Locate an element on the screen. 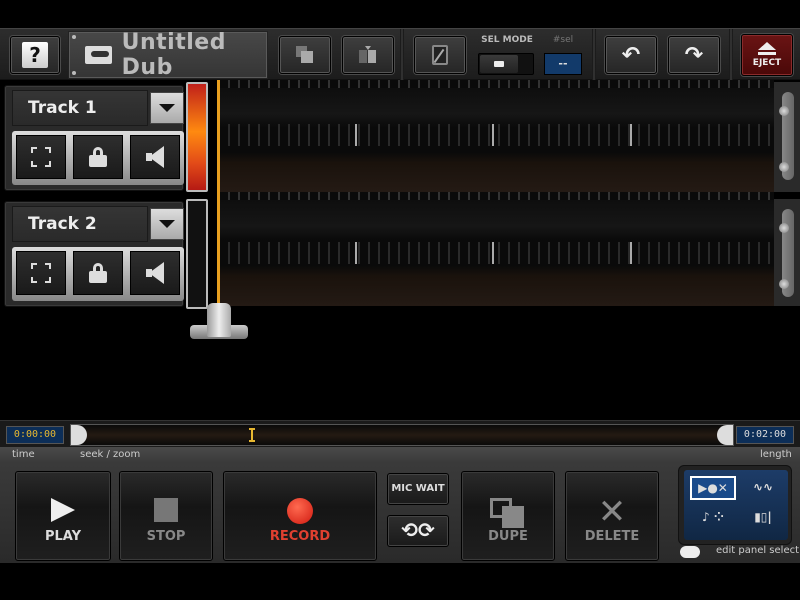 This screenshot has height=600, width=800. sel-mode-toggle is located at coordinates (506, 64).